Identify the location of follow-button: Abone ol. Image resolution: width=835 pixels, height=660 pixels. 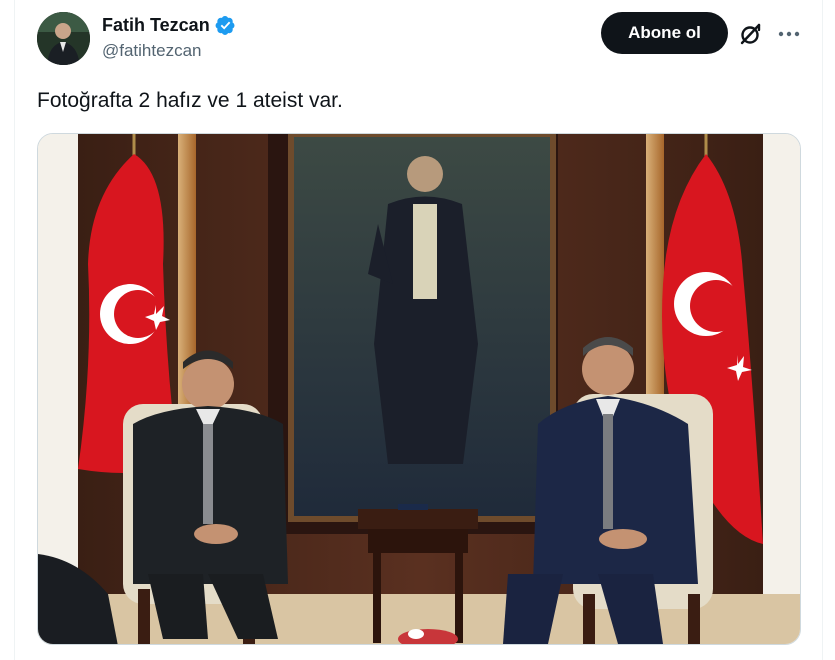
(664, 33).